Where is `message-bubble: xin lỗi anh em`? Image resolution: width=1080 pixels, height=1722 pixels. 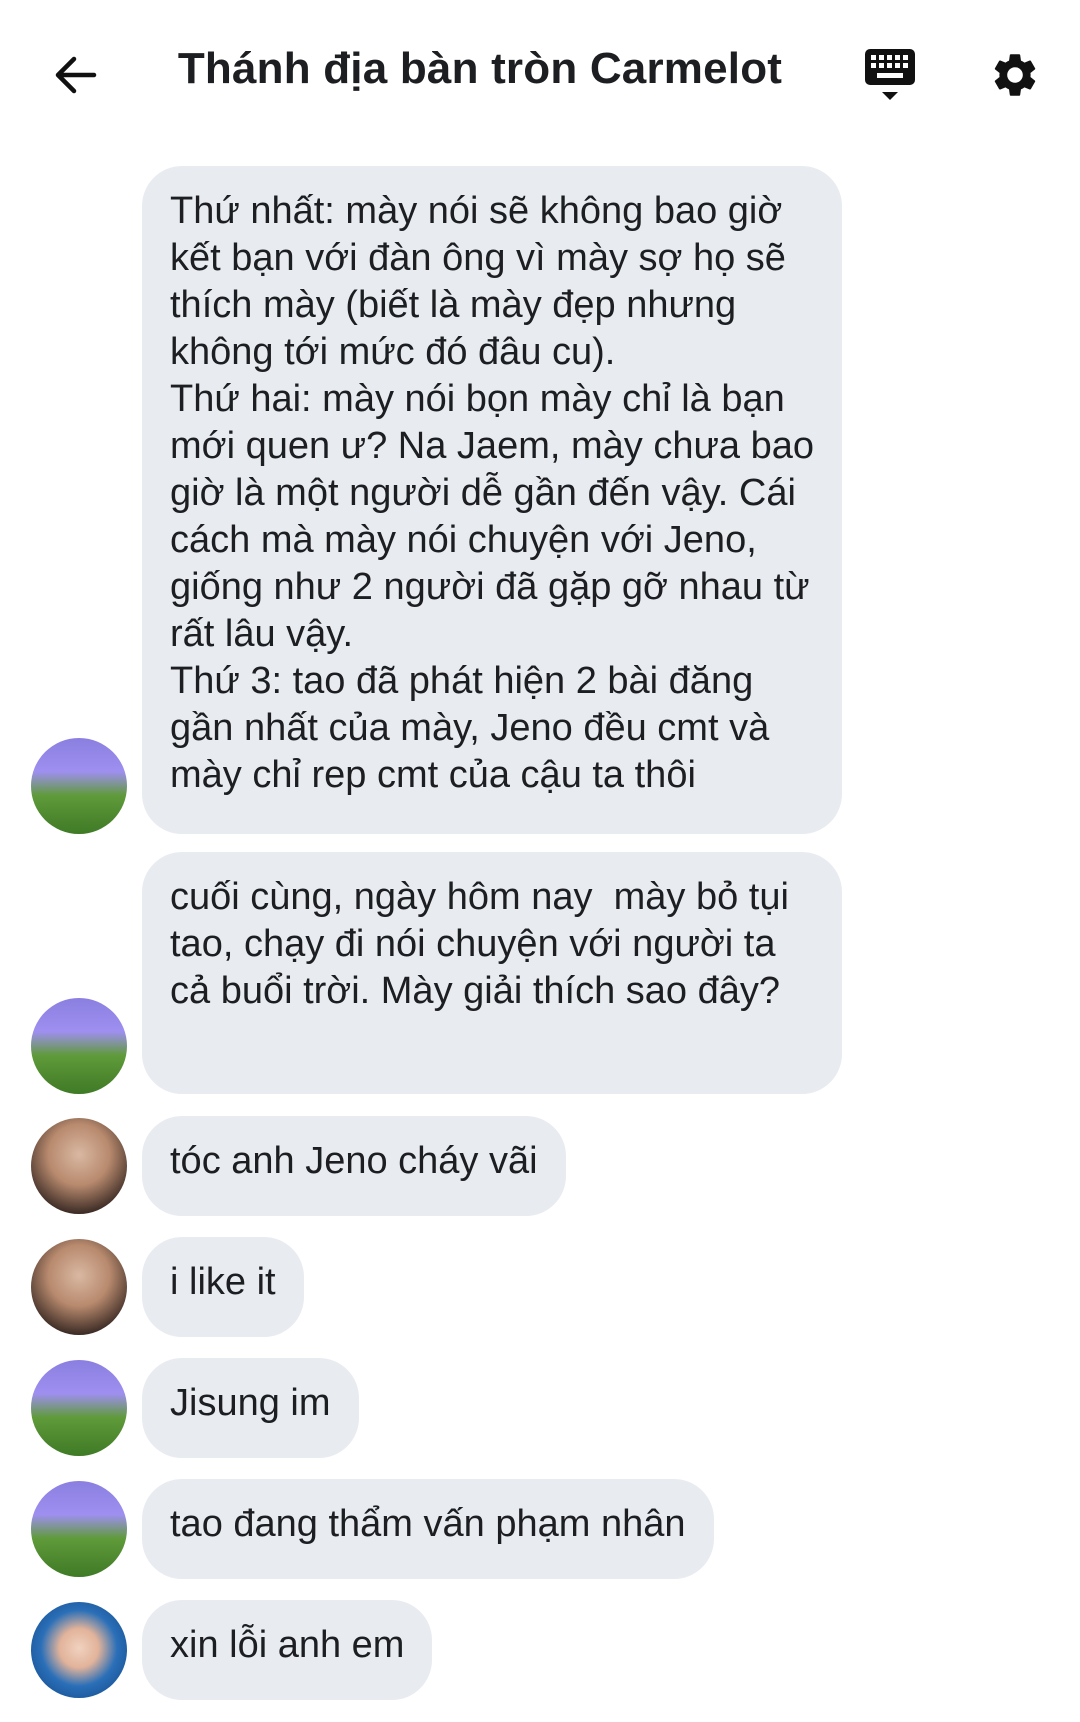
message-bubble: xin lỗi anh em is located at coordinates (287, 1650).